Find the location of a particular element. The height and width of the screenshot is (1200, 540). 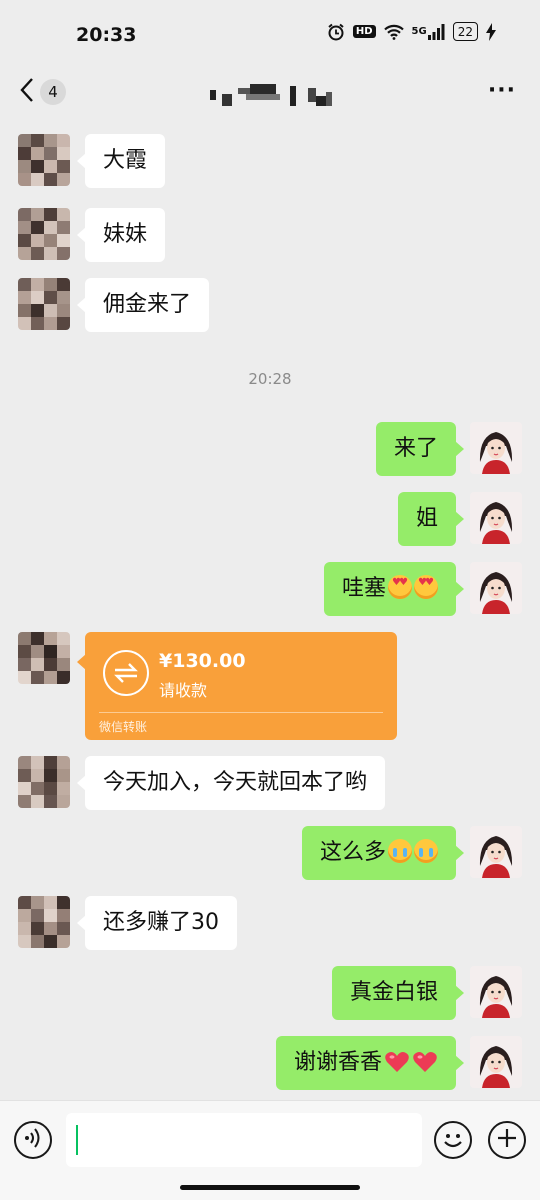

plus-icon is located at coordinates (507, 1140).